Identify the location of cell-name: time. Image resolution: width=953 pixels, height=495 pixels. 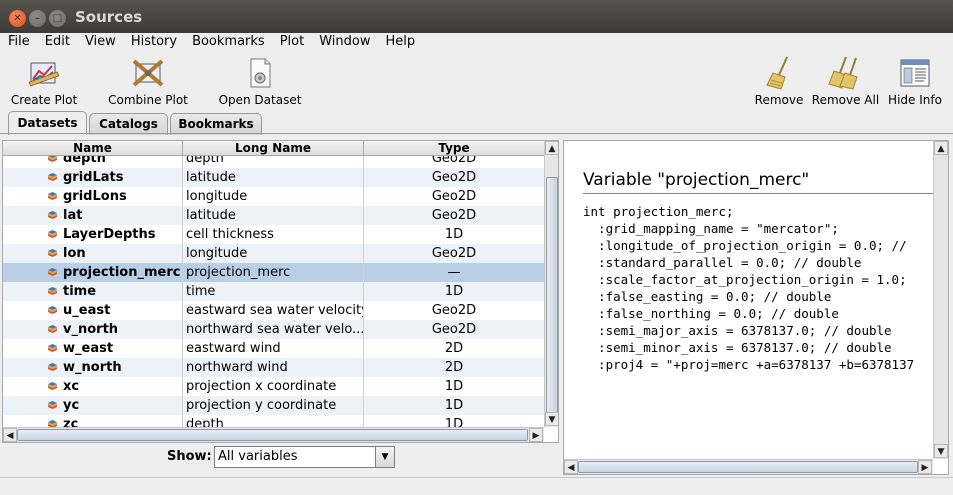
(93, 291).